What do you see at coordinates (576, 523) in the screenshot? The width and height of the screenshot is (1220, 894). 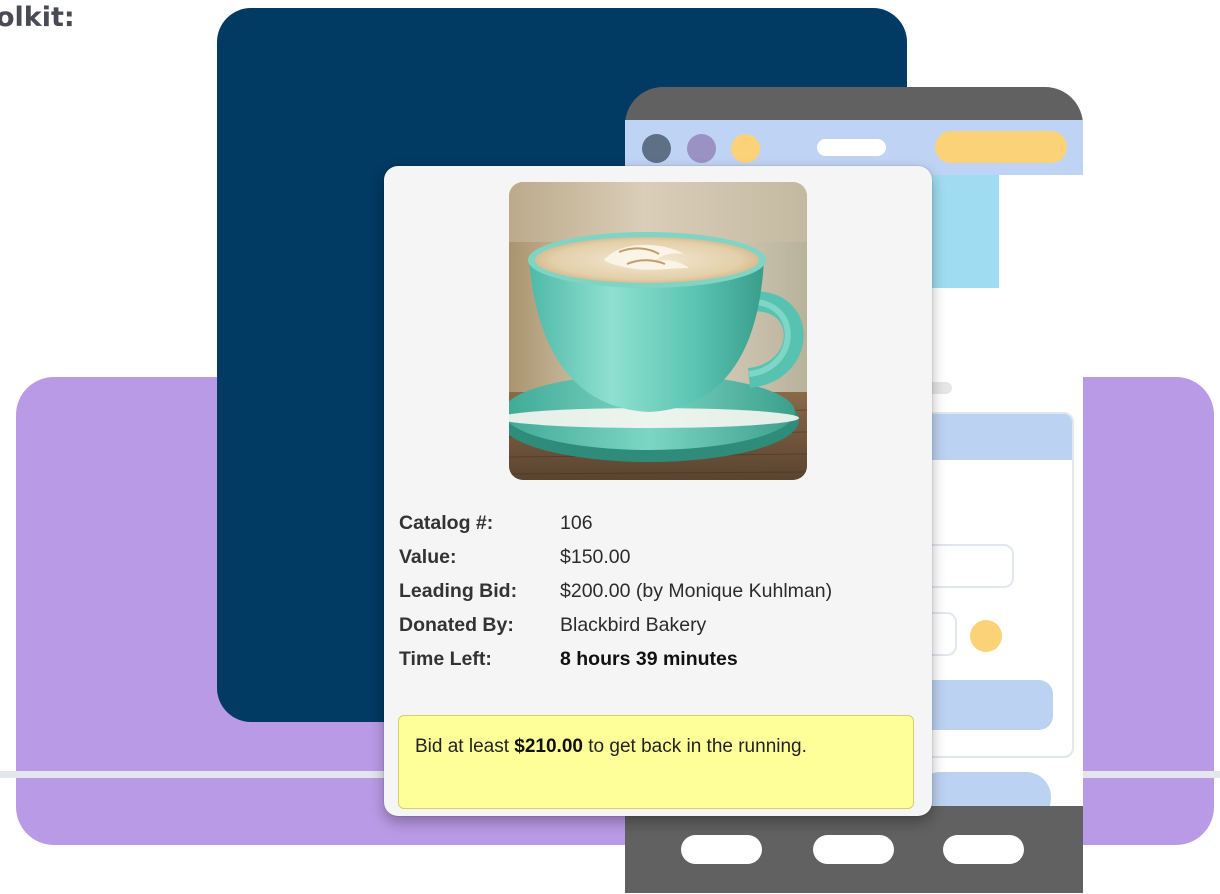 I see `detail-value: 106` at bounding box center [576, 523].